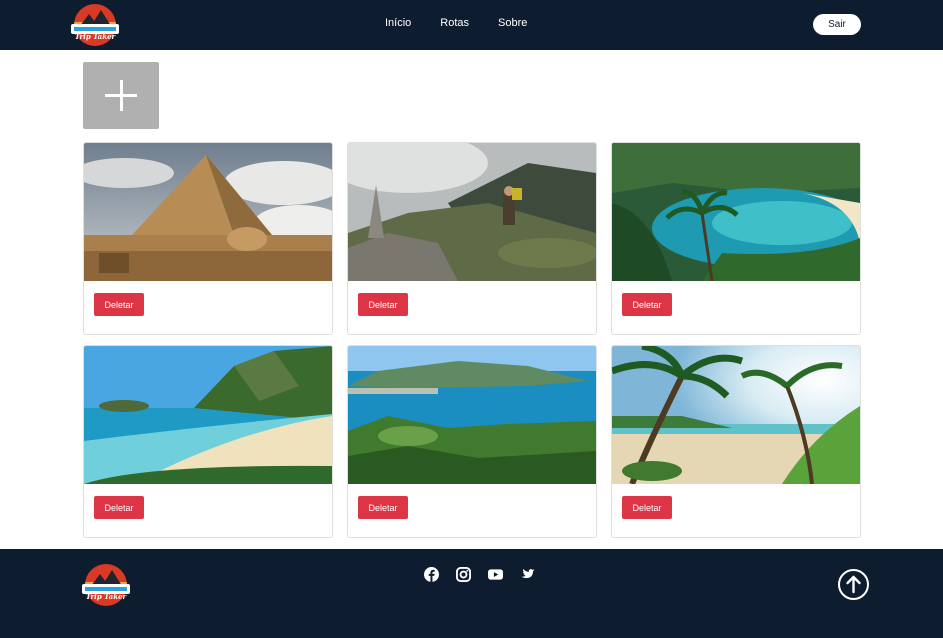 This screenshot has width=943, height=638. Describe the element at coordinates (431, 574) in the screenshot. I see `facebook-icon` at that location.